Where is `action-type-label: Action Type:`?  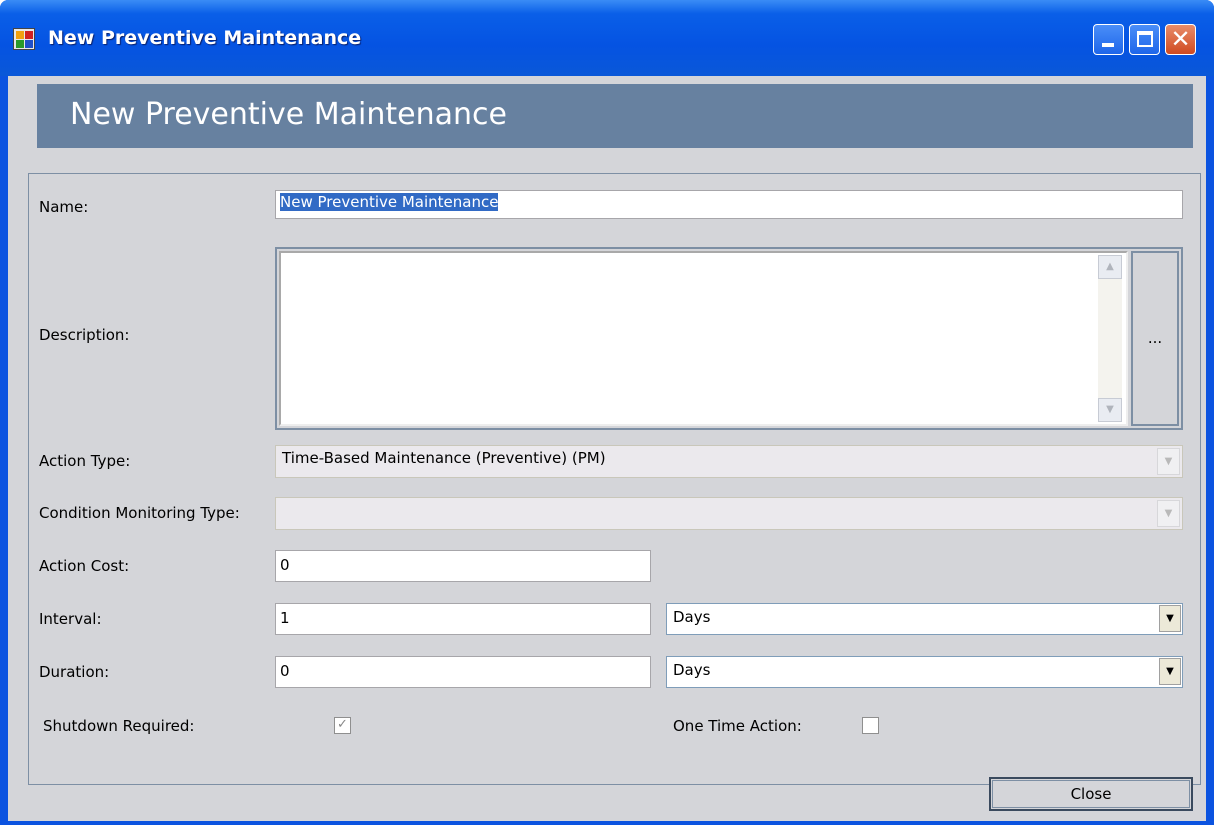 action-type-label: Action Type: is located at coordinates (85, 461).